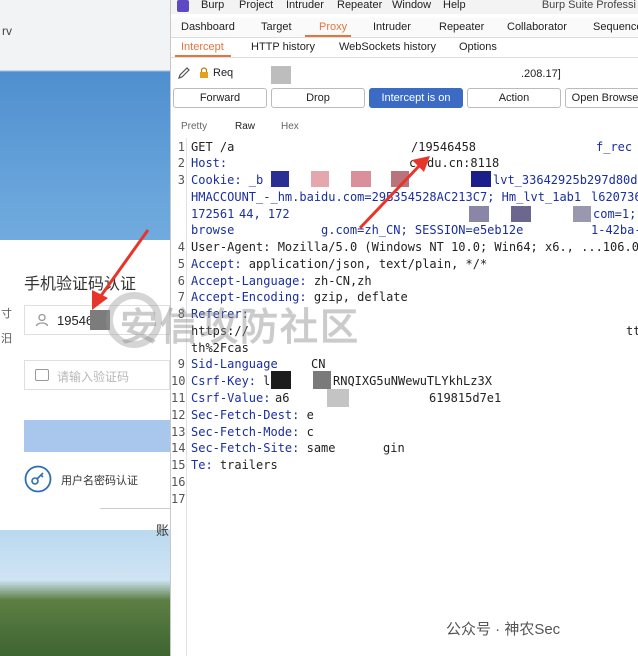 The image size is (638, 656). What do you see at coordinates (478, 47) in the screenshot?
I see `subtab-options: Options` at bounding box center [478, 47].